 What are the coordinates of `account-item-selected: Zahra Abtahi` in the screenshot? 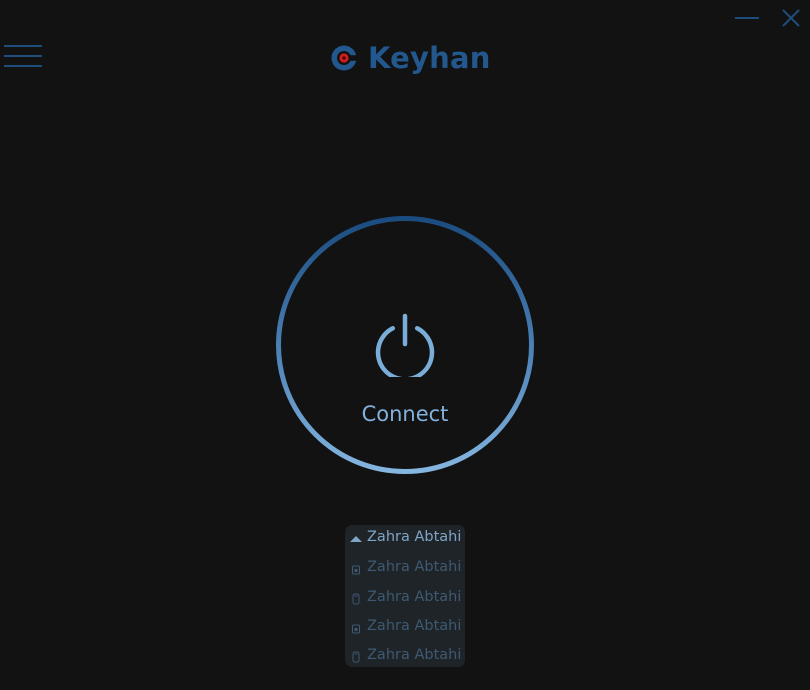 It's located at (405, 538).